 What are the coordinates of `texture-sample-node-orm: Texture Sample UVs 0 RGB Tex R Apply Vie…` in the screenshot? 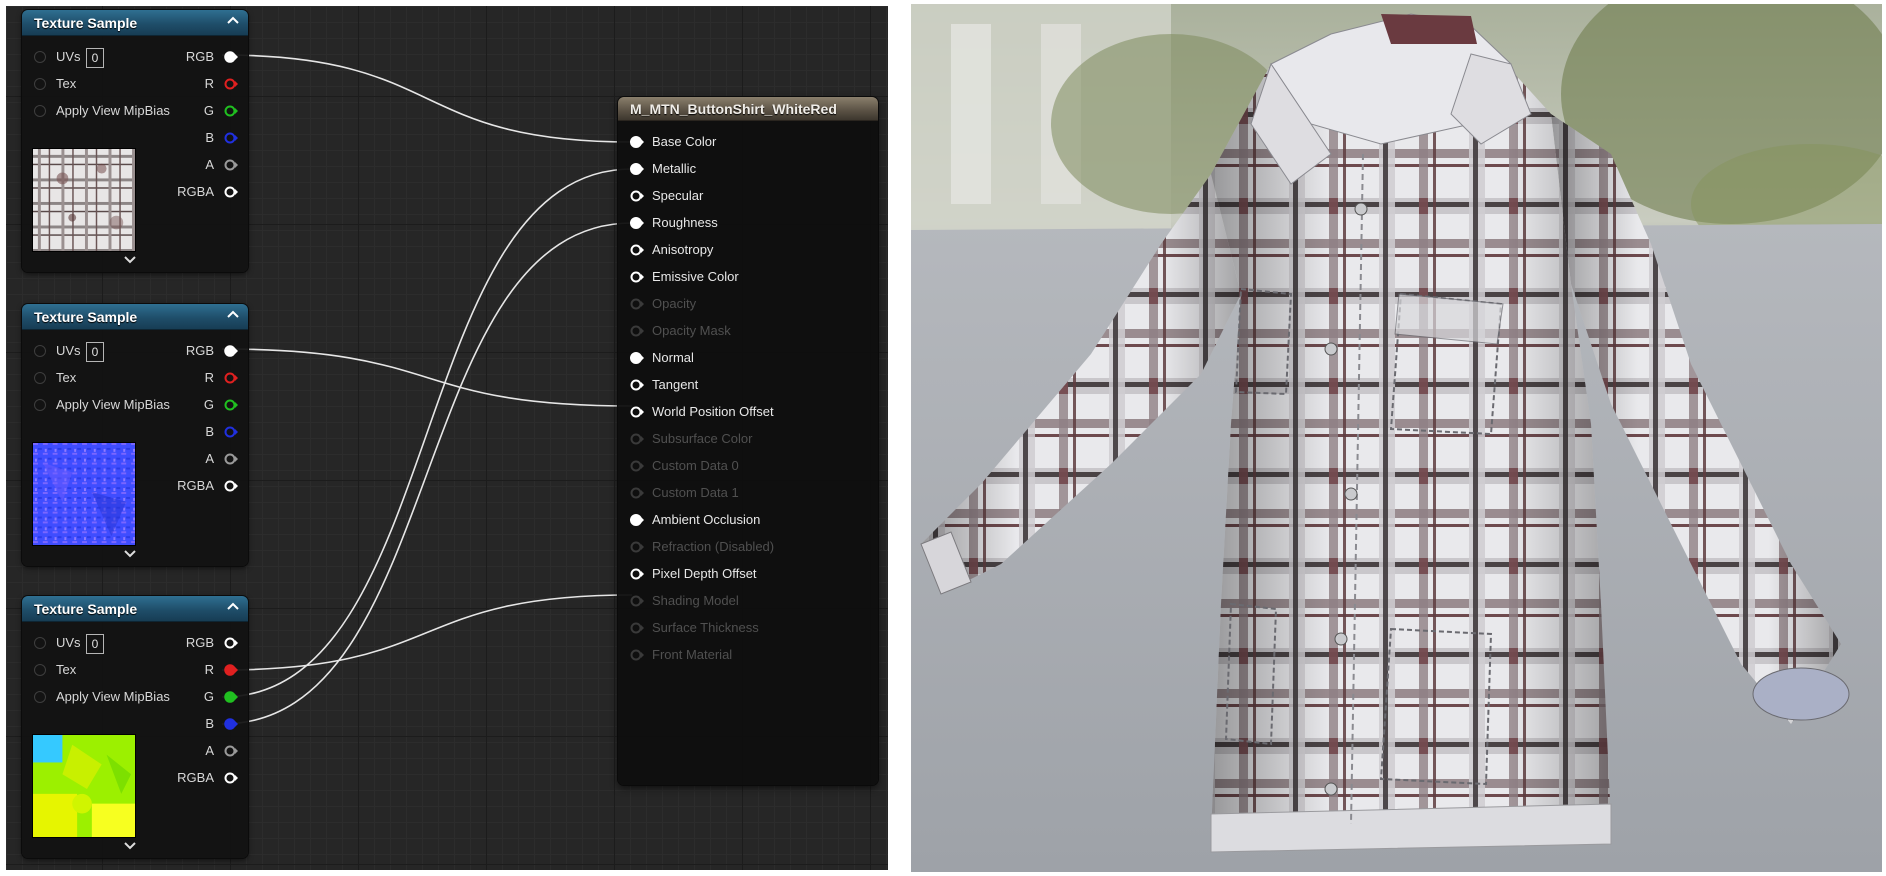 It's located at (135, 727).